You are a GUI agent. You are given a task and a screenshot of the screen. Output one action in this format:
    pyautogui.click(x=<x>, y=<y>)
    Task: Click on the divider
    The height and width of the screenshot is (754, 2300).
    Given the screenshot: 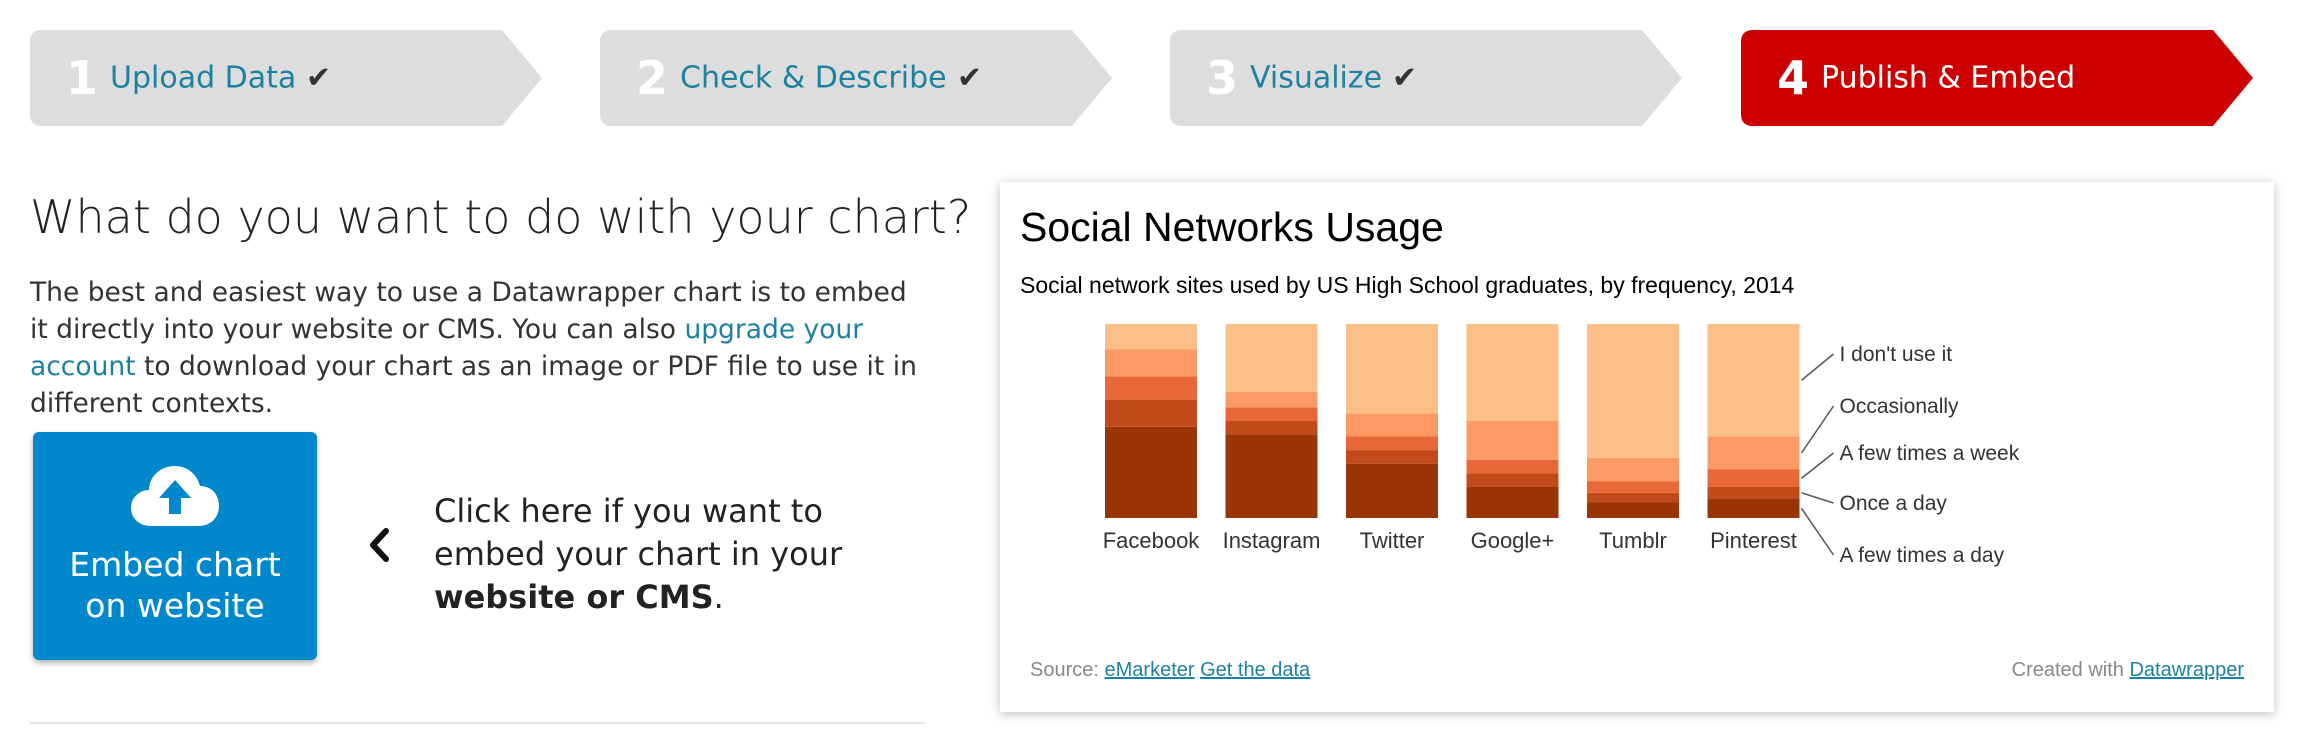 What is the action you would take?
    pyautogui.click(x=477, y=723)
    